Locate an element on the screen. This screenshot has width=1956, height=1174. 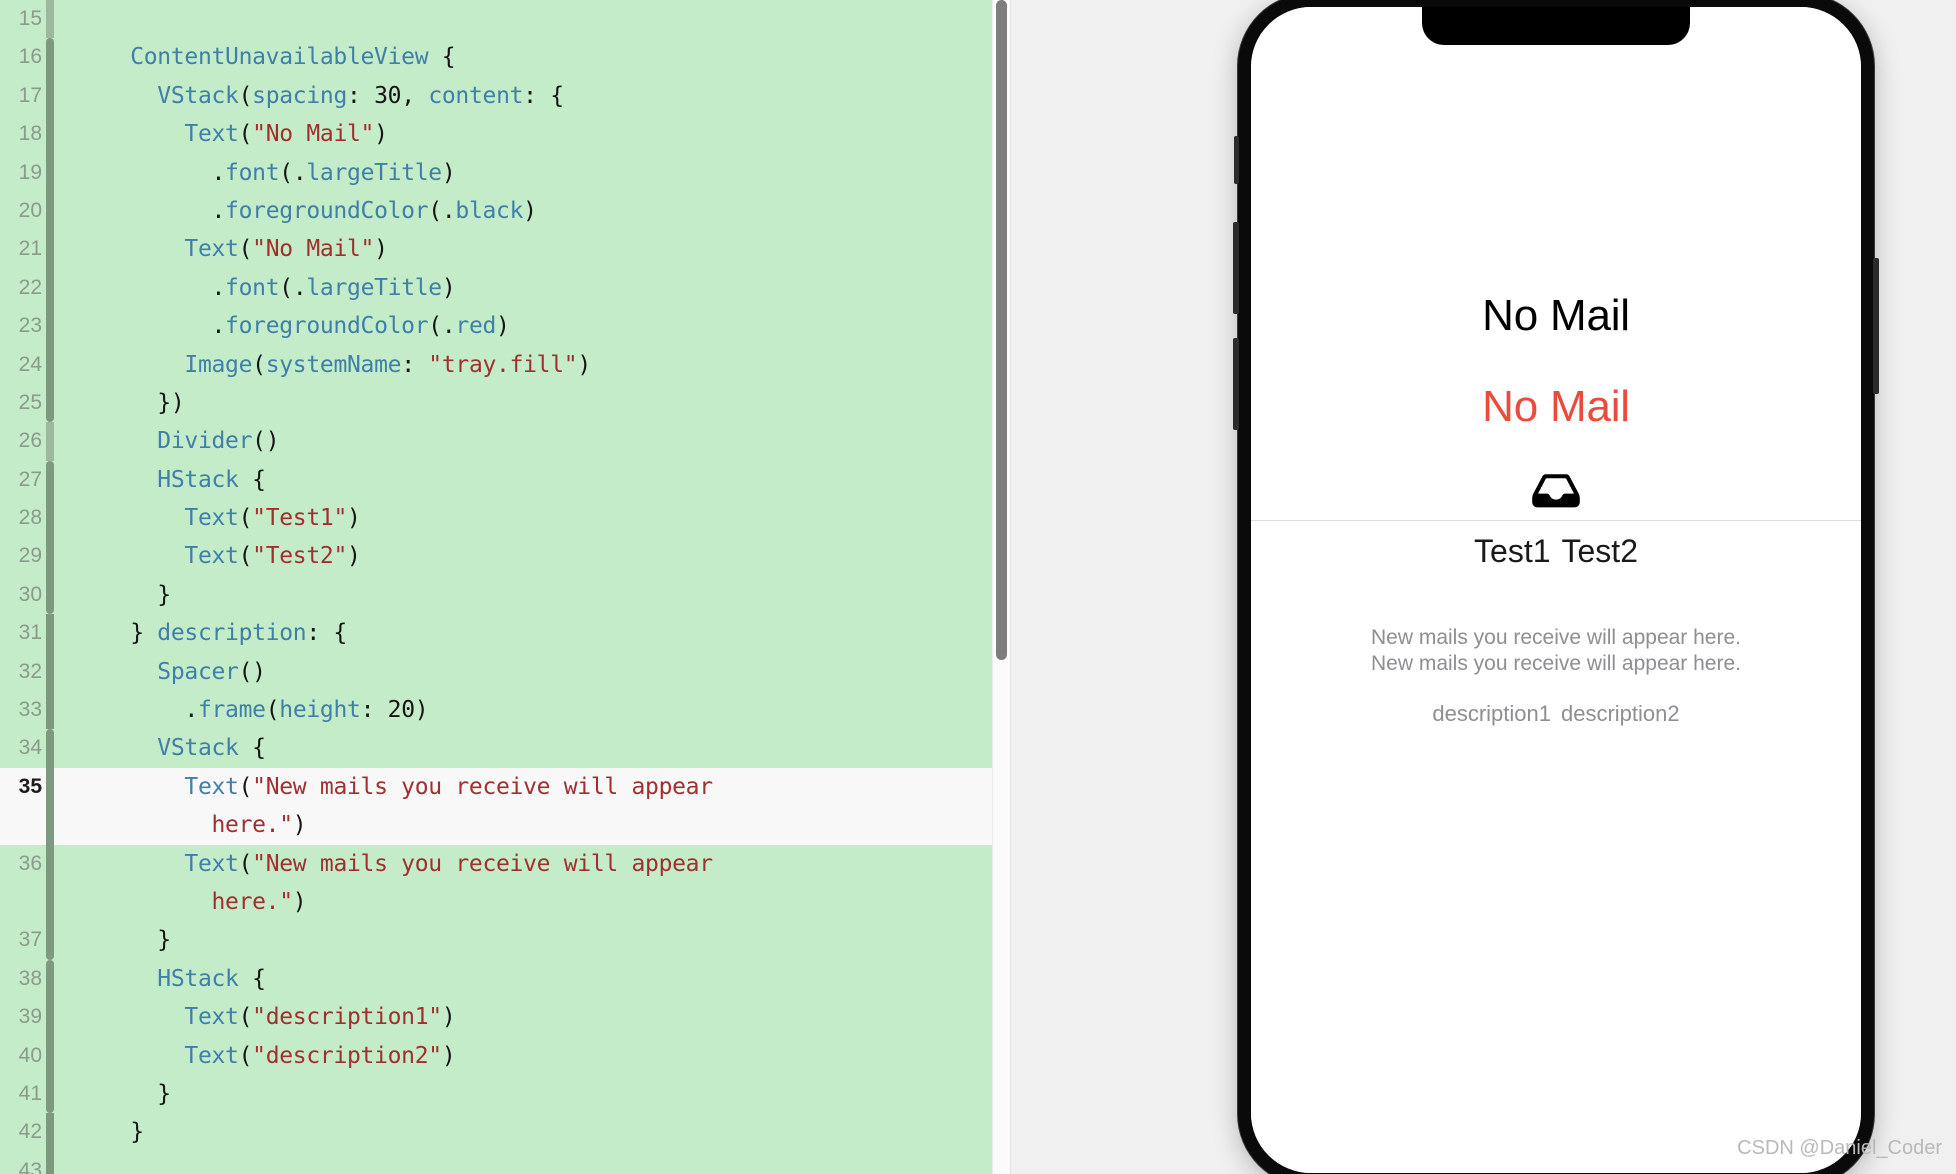
code-line-42: 42 } is located at coordinates (496, 1132).